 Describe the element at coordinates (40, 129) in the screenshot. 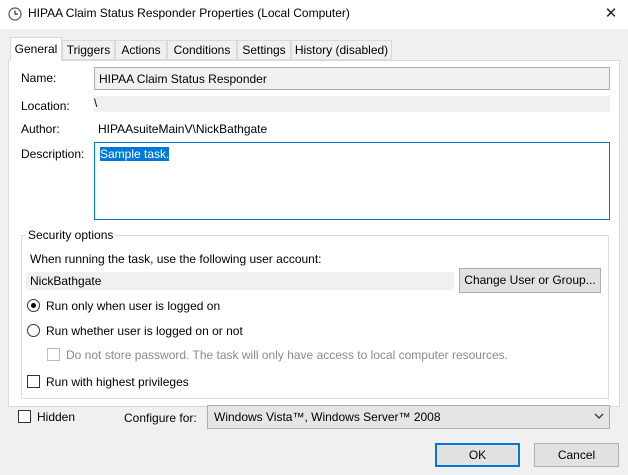

I see `author-label: Author:` at that location.